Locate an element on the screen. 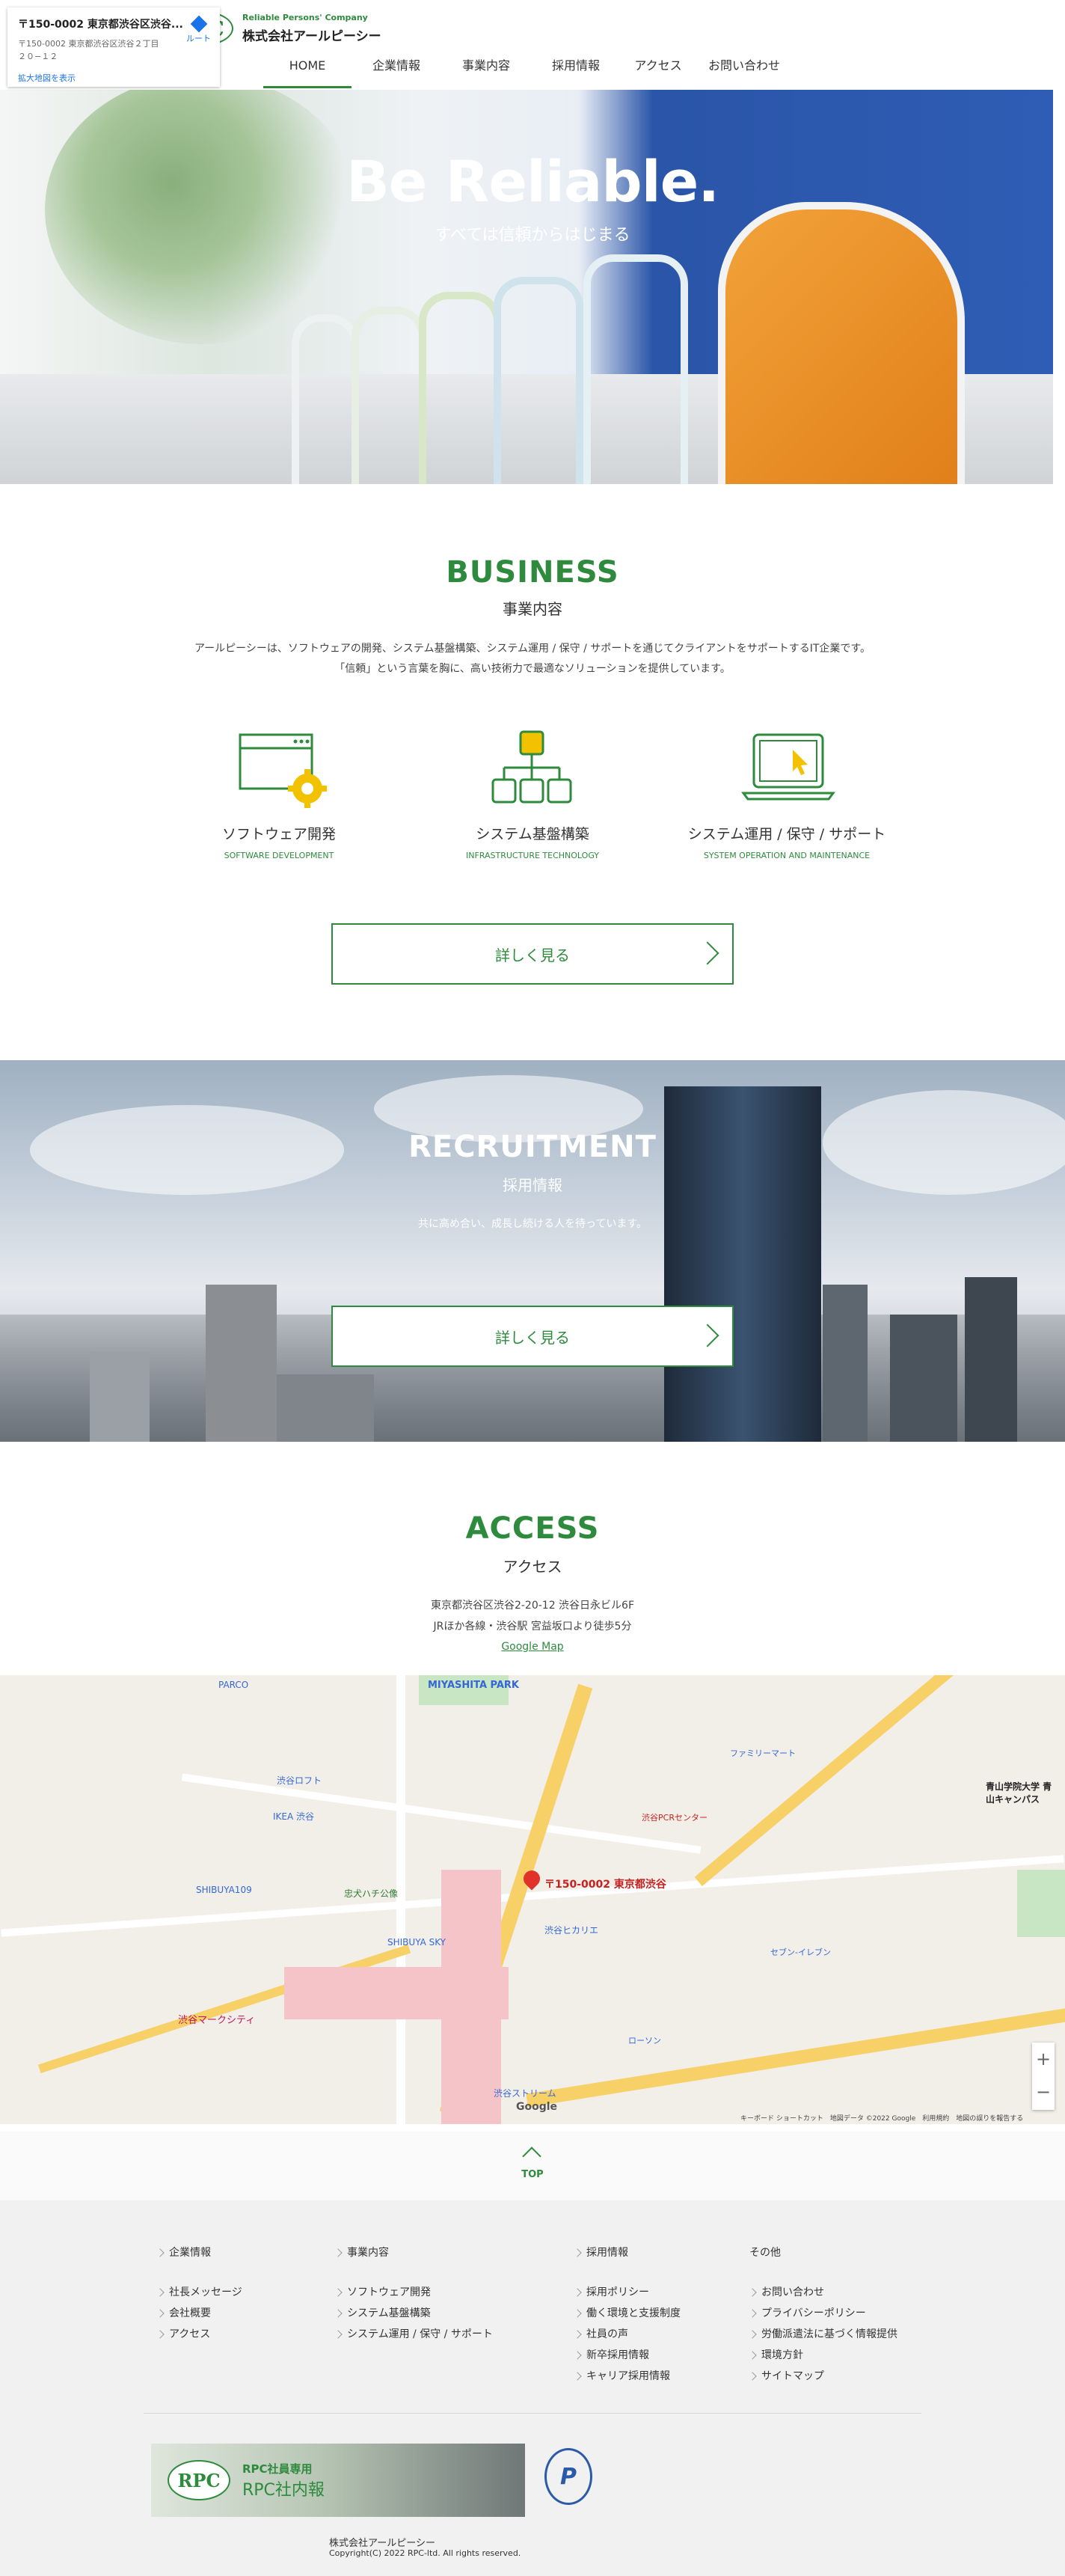 The width and height of the screenshot is (1065, 2576). footer-heading: その他 is located at coordinates (765, 2253).